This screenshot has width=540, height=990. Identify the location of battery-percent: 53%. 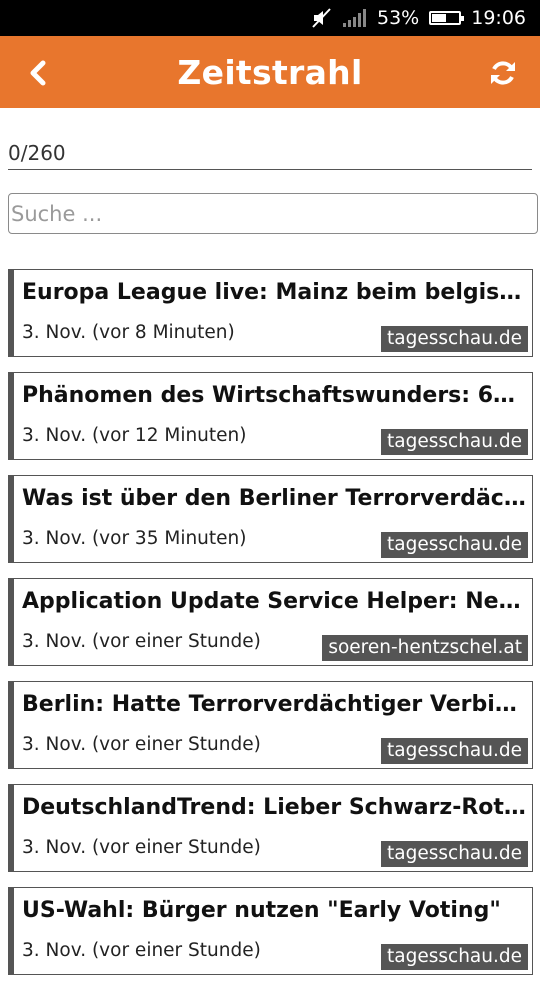
(398, 18).